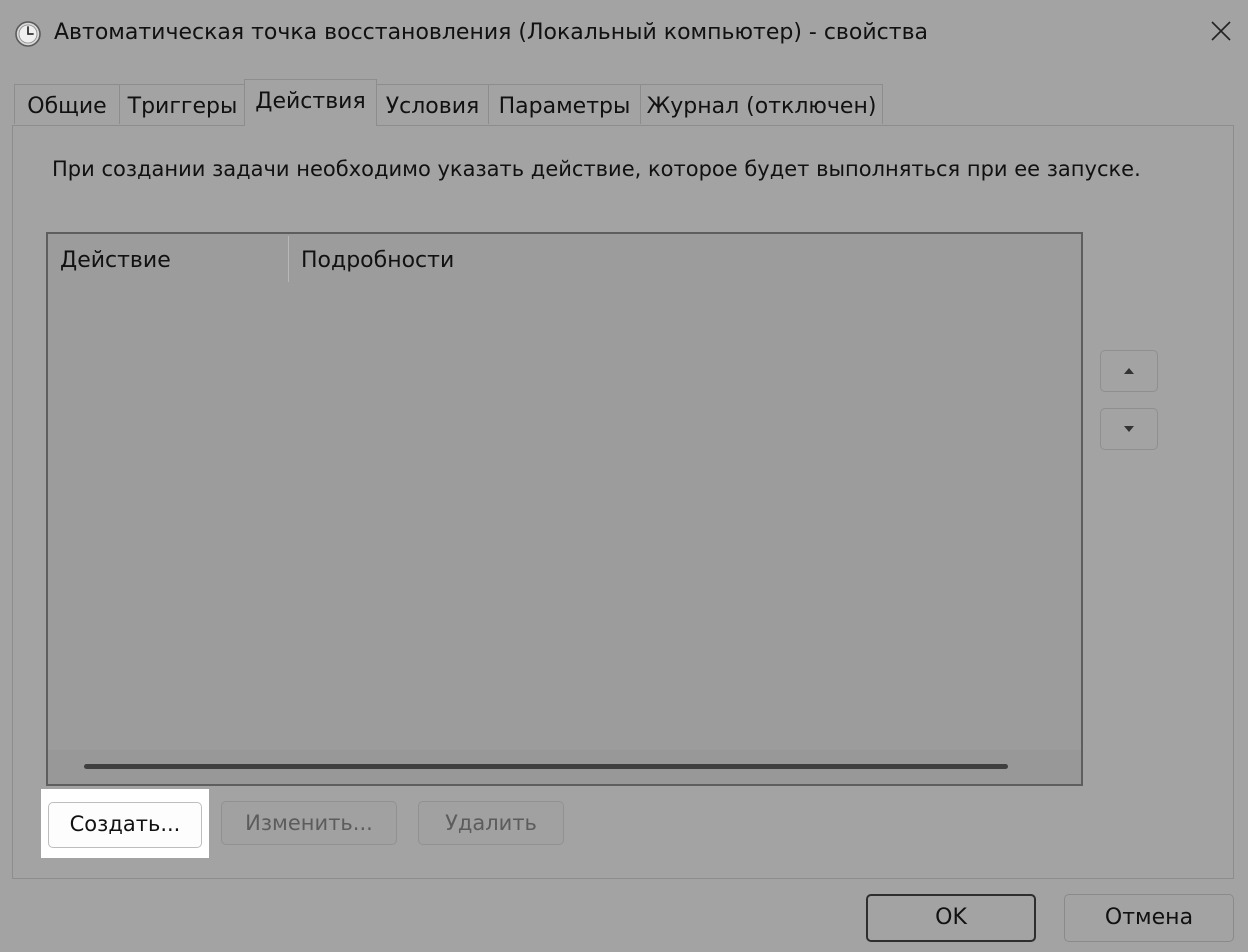 The height and width of the screenshot is (952, 1248). I want to click on ok-button: OK, so click(951, 918).